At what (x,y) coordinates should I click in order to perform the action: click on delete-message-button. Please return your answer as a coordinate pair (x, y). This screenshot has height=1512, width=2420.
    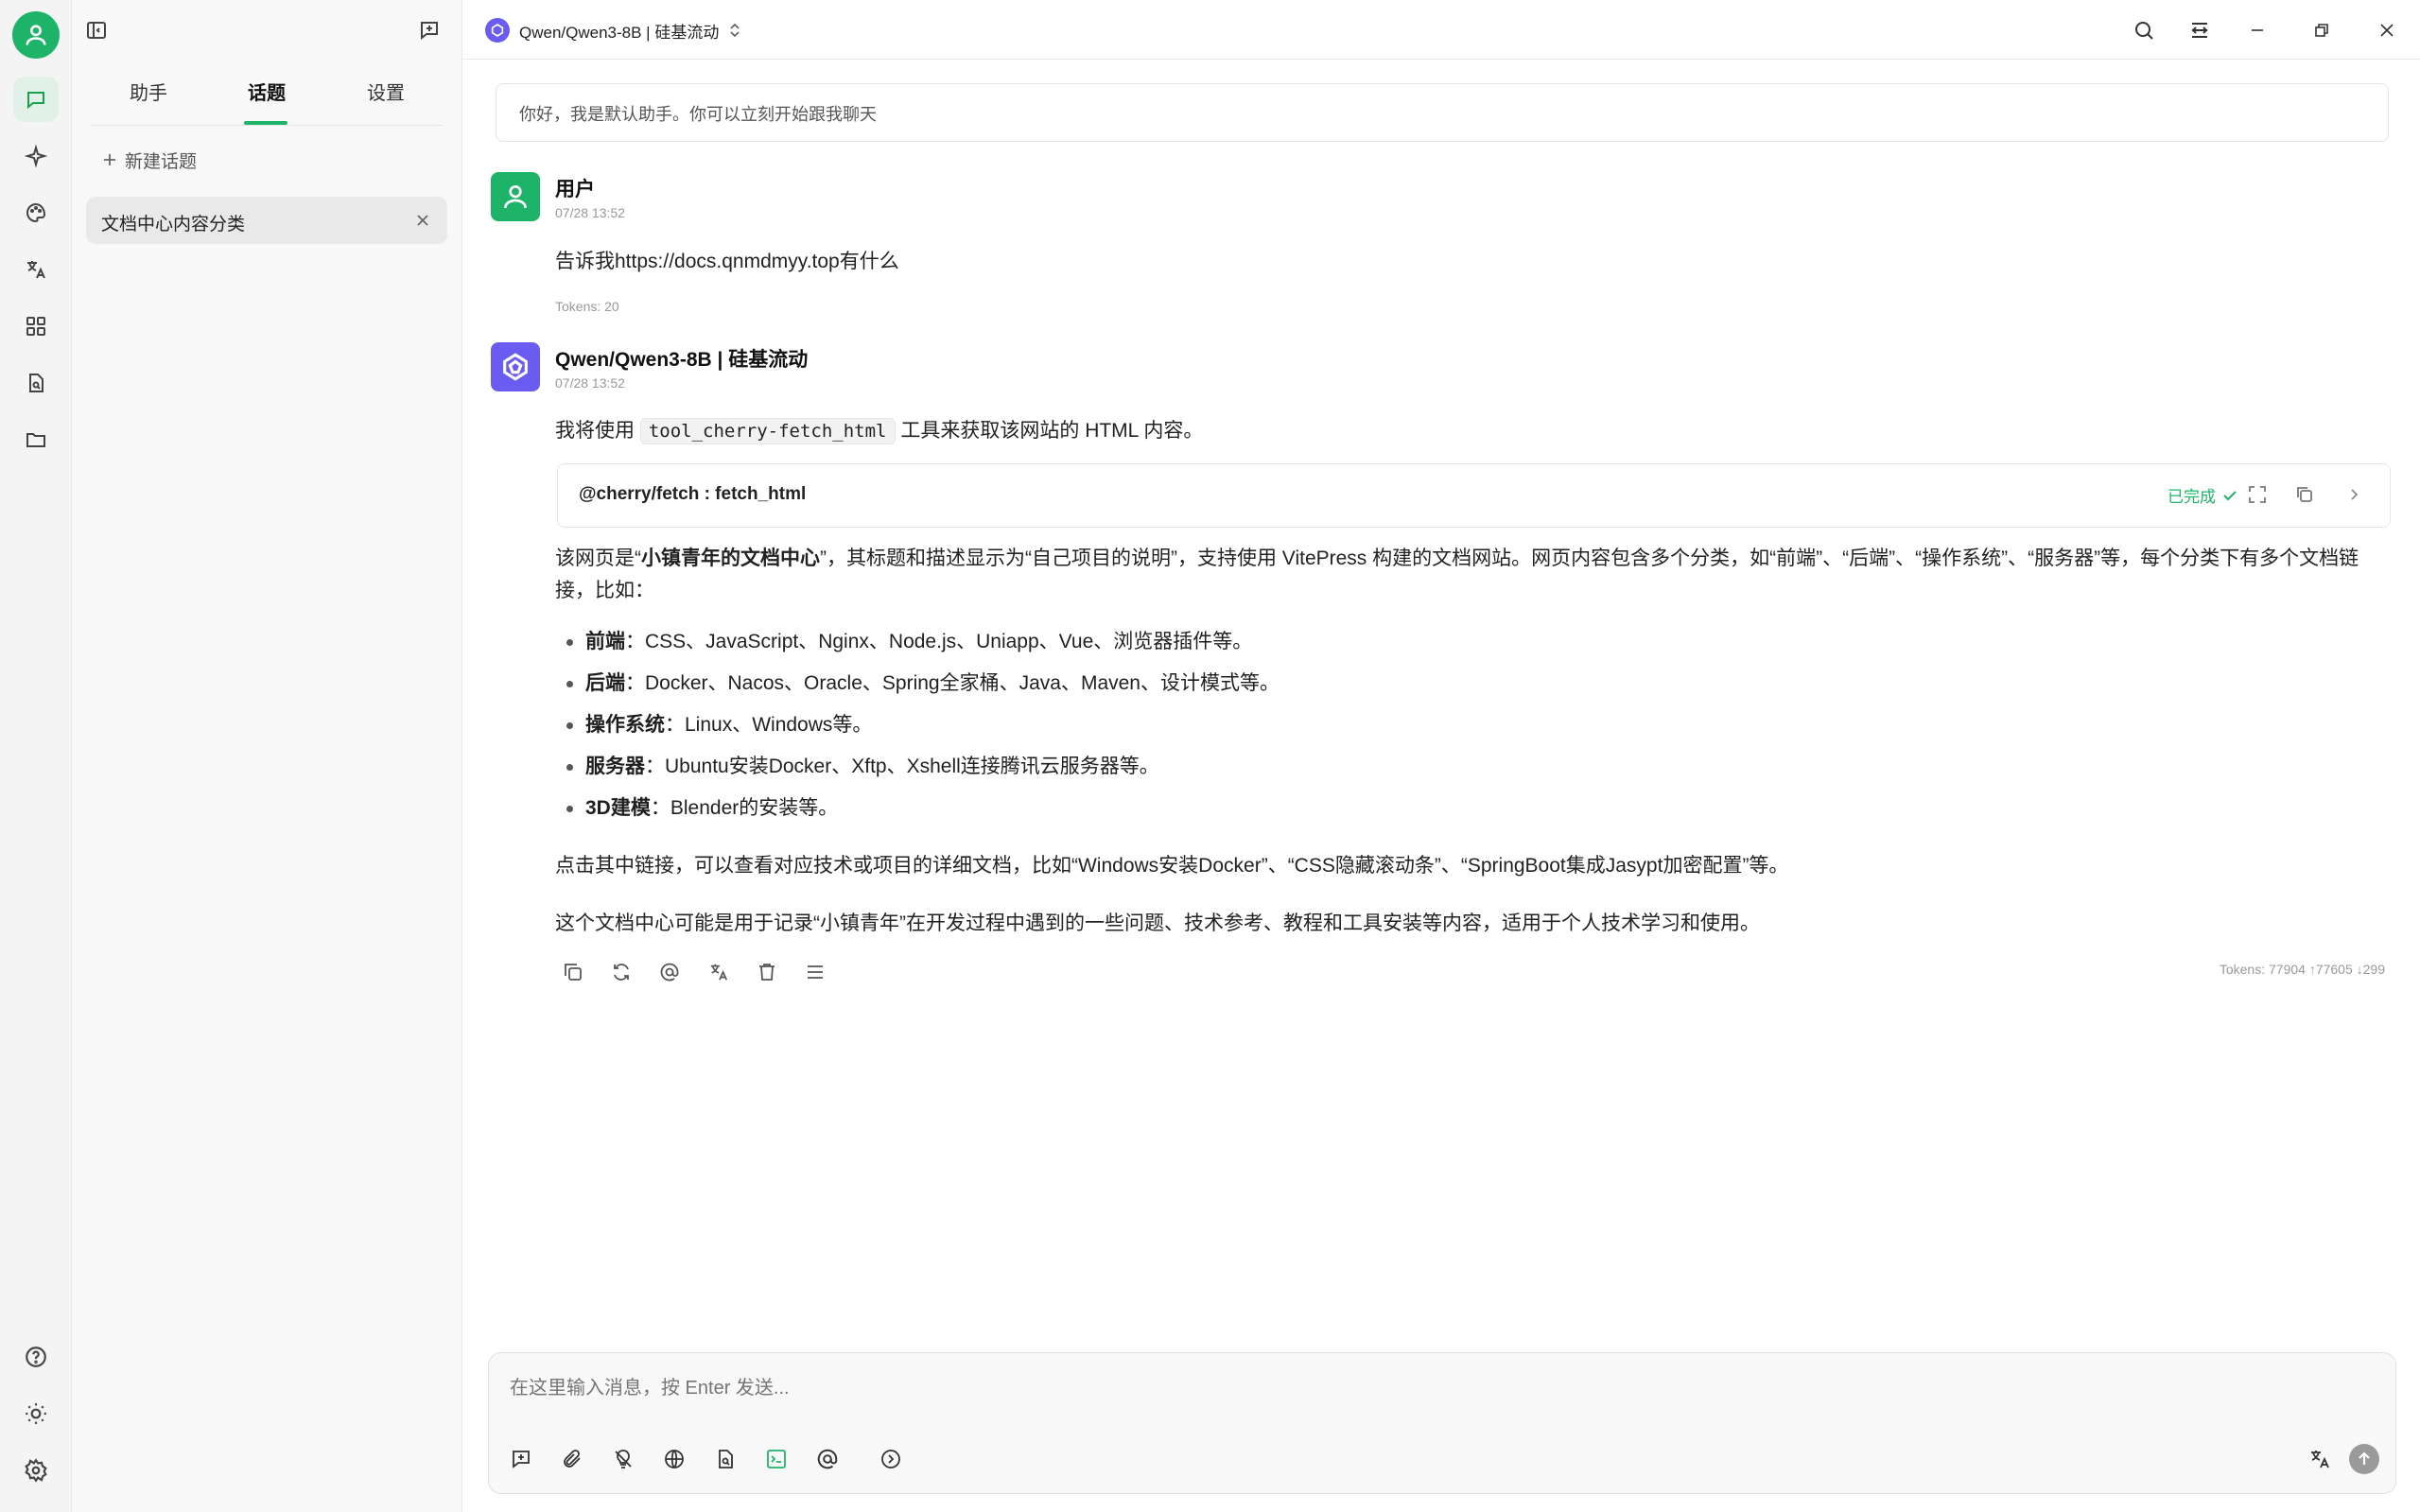
    Looking at the image, I should click on (767, 972).